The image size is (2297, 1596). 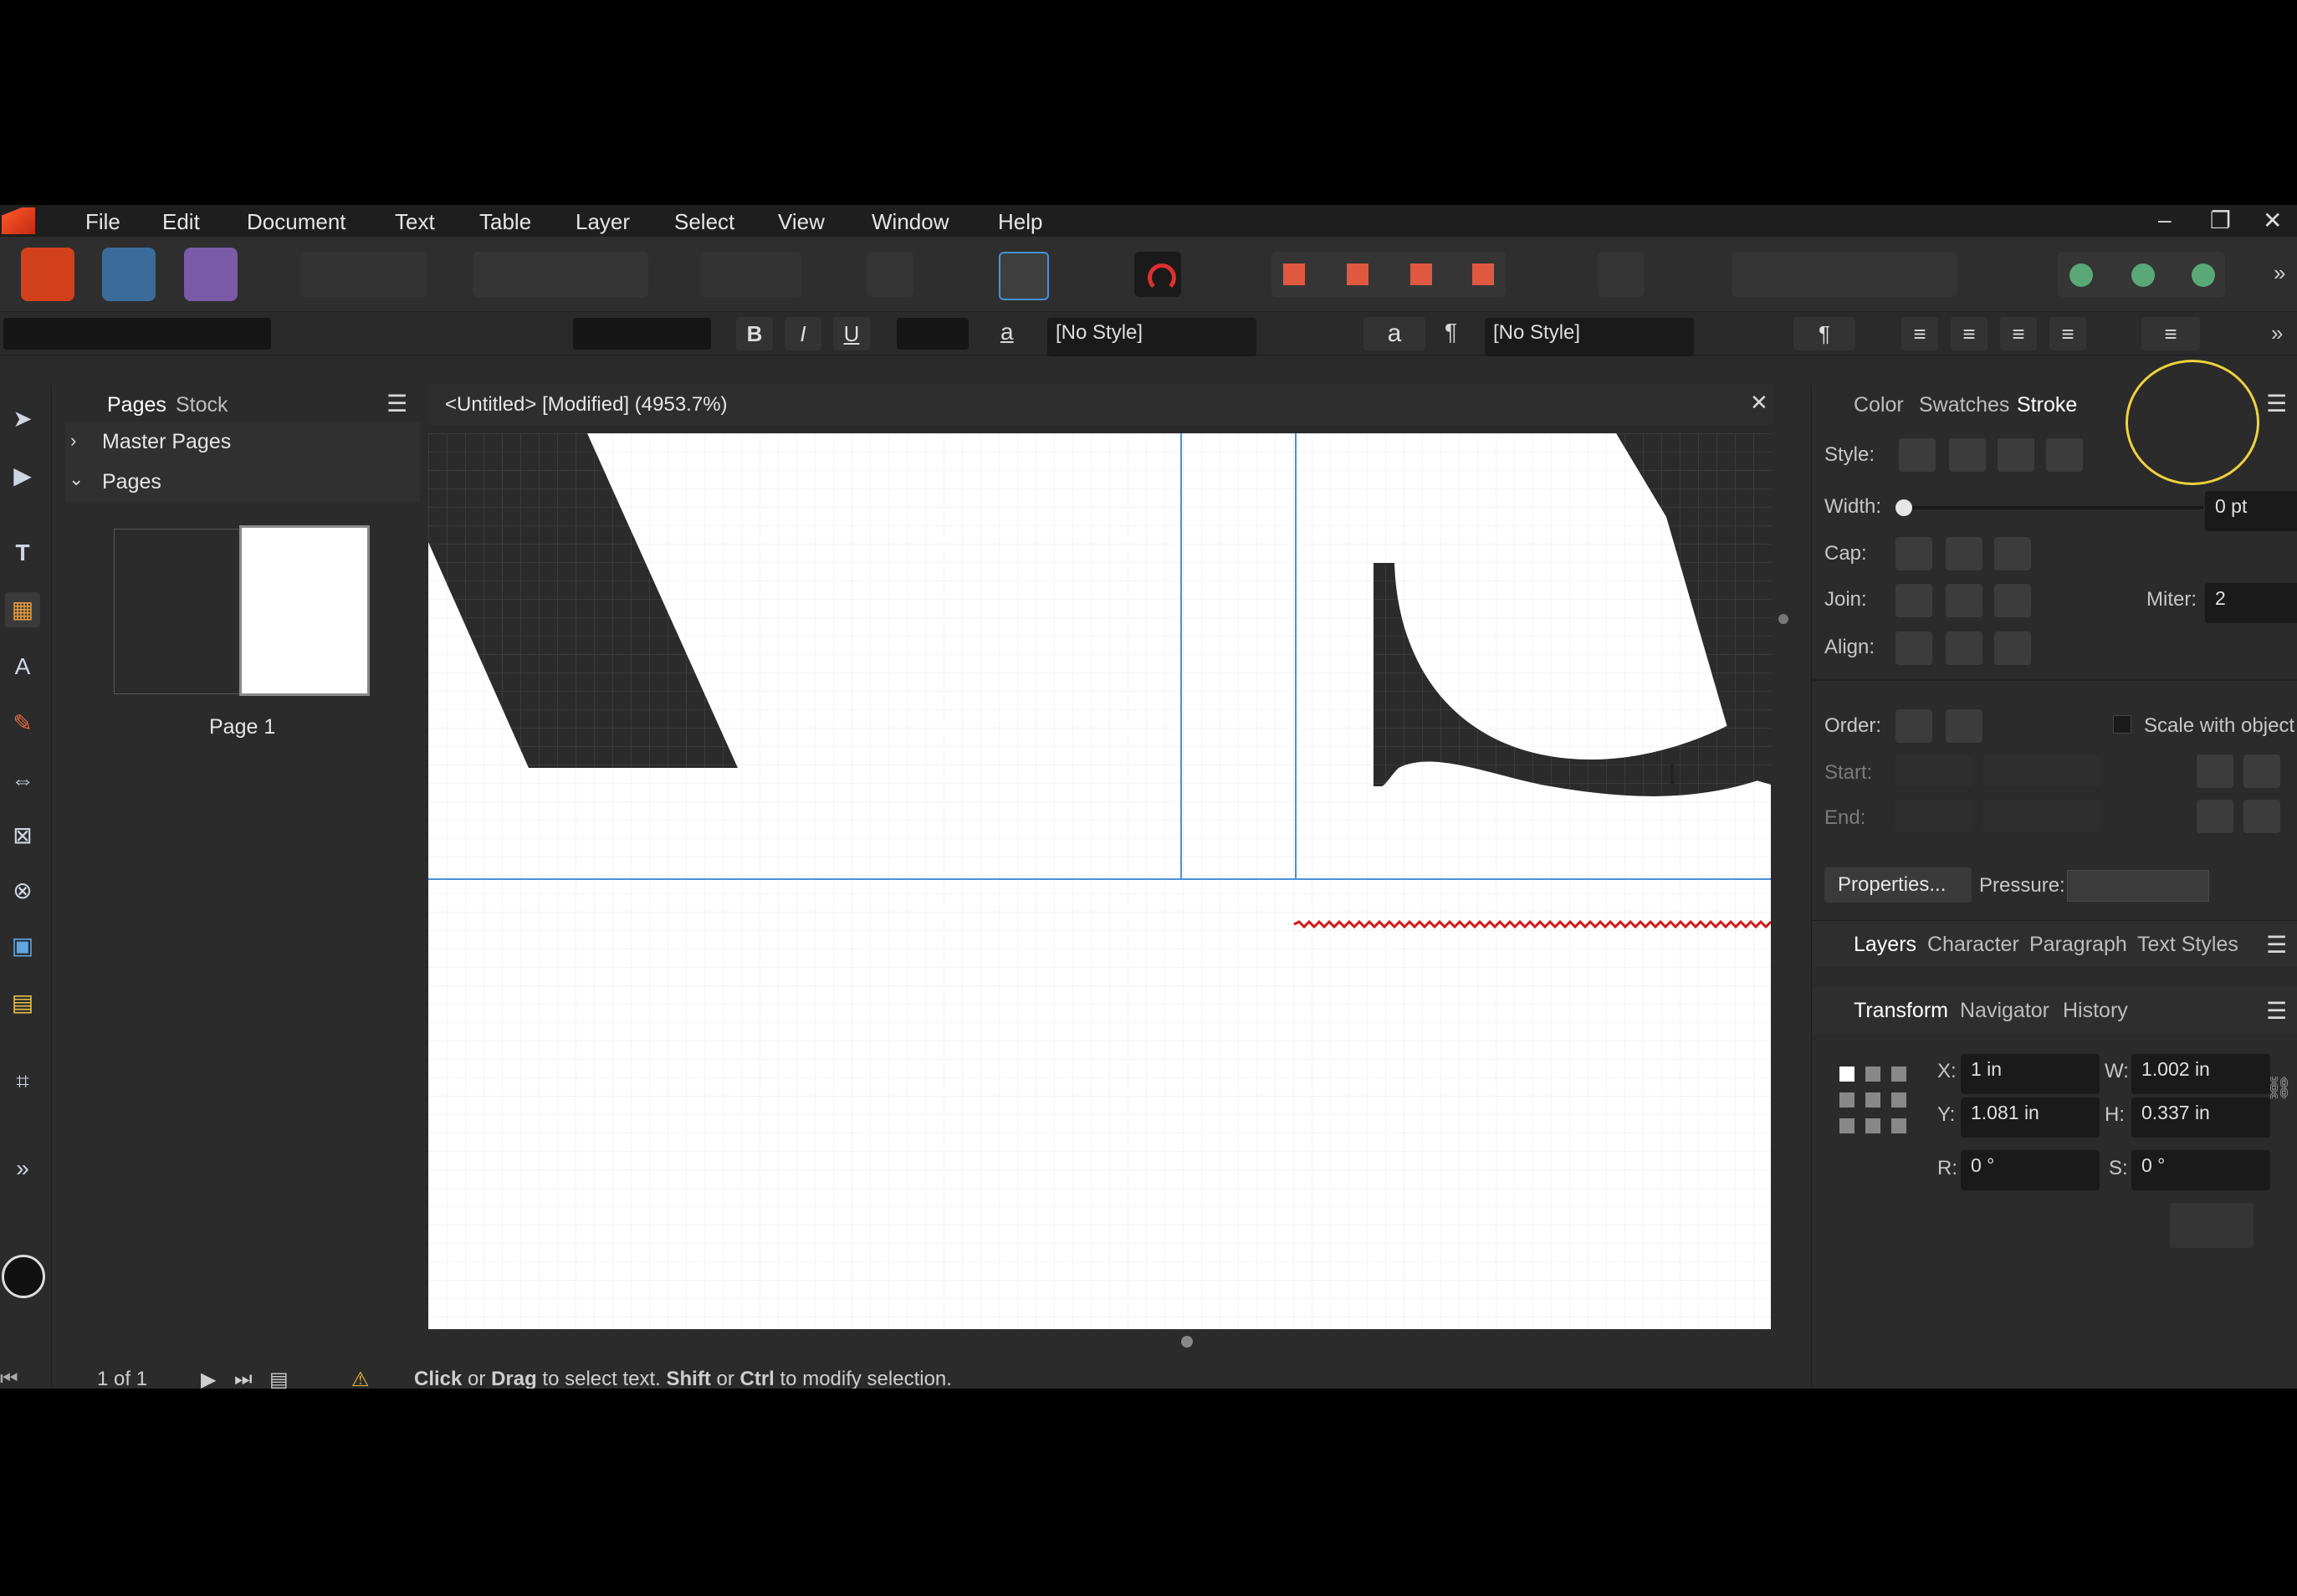 What do you see at coordinates (23, 1277) in the screenshot?
I see `color-well-icon` at bounding box center [23, 1277].